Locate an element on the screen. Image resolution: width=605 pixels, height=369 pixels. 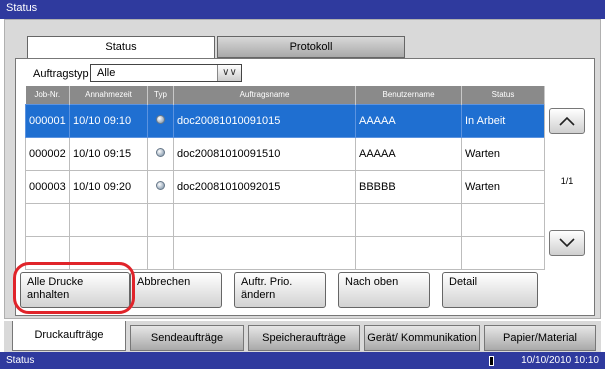
connection-indicator-icon is located at coordinates (491, 361).